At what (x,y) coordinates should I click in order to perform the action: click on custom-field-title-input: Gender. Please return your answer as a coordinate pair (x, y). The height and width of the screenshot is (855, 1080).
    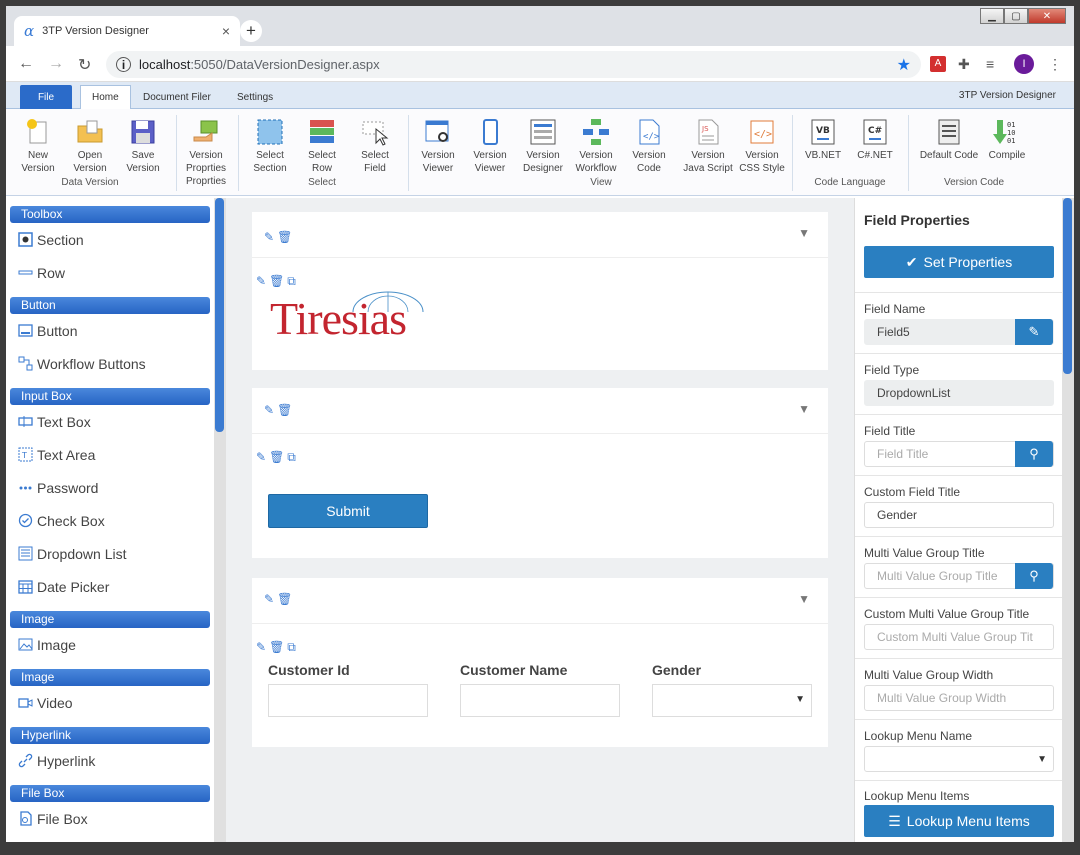
    Looking at the image, I should click on (959, 515).